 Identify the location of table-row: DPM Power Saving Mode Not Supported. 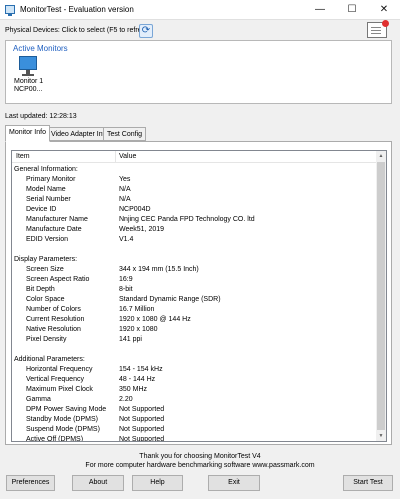
(194, 410).